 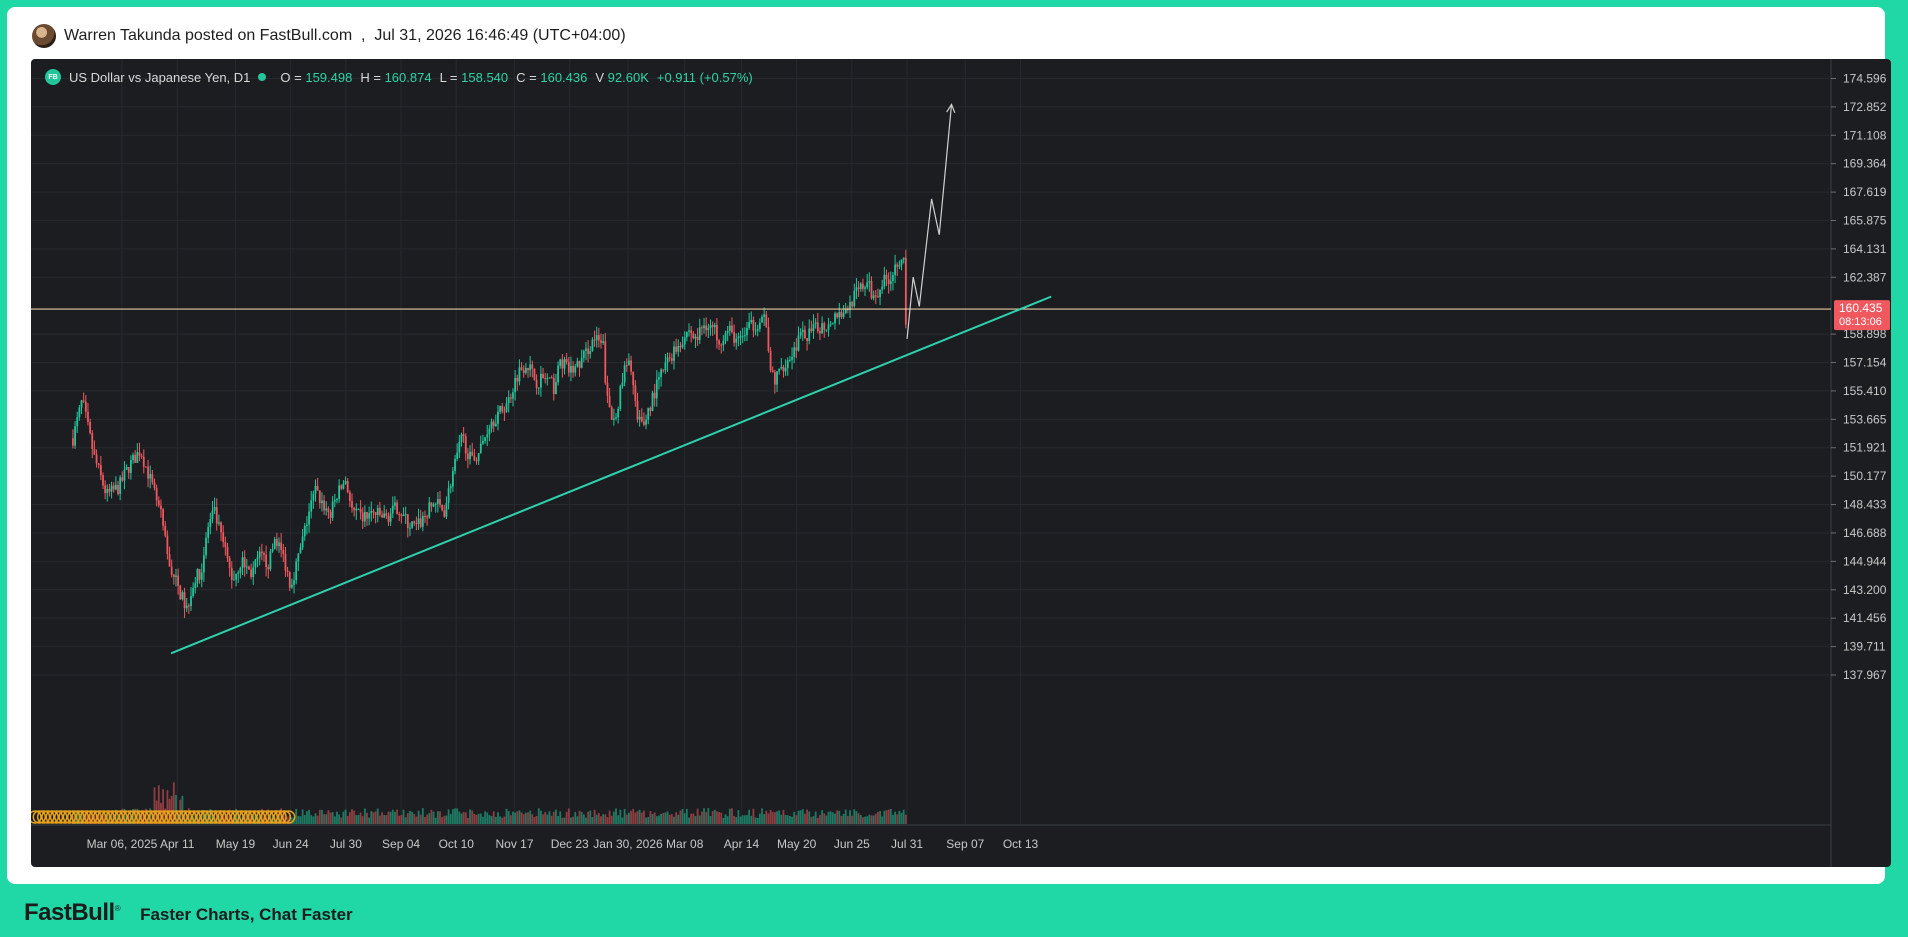 What do you see at coordinates (72, 913) in the screenshot?
I see `fastbull-logo: FastBull®` at bounding box center [72, 913].